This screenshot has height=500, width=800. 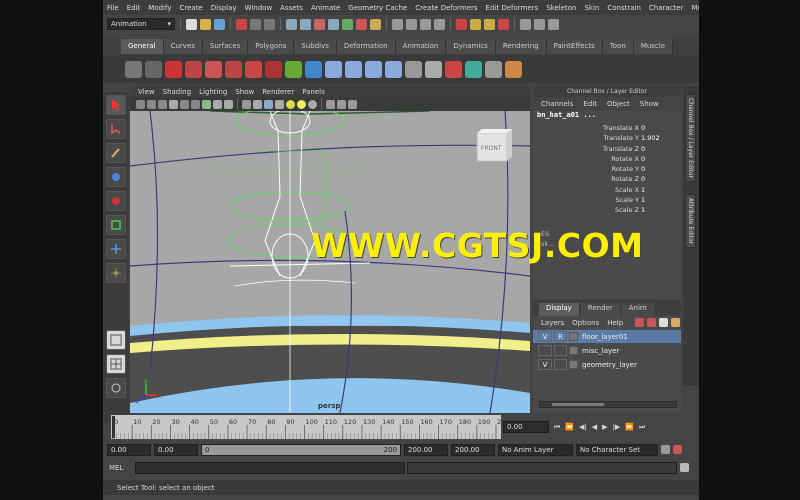 What do you see at coordinates (244, 92) in the screenshot?
I see `viewport-menu-show: Show` at bounding box center [244, 92].